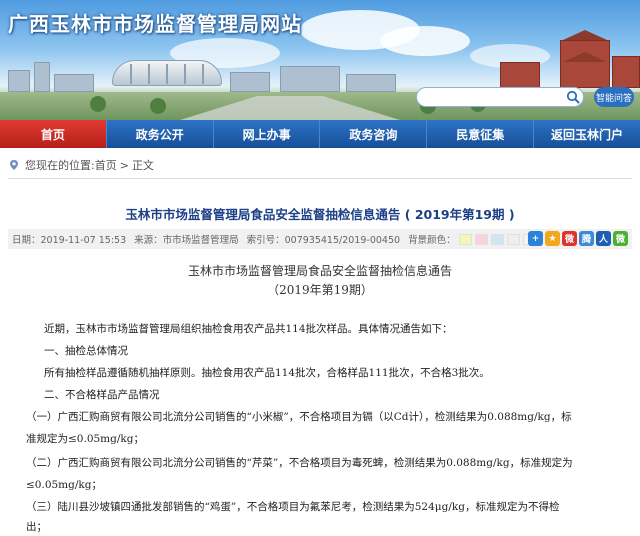 This screenshot has width=640, height=536. I want to click on main-nav: 首页 政务公开 网上办事 政务咨询 民意征集 返回玉林门户, so click(320, 134).